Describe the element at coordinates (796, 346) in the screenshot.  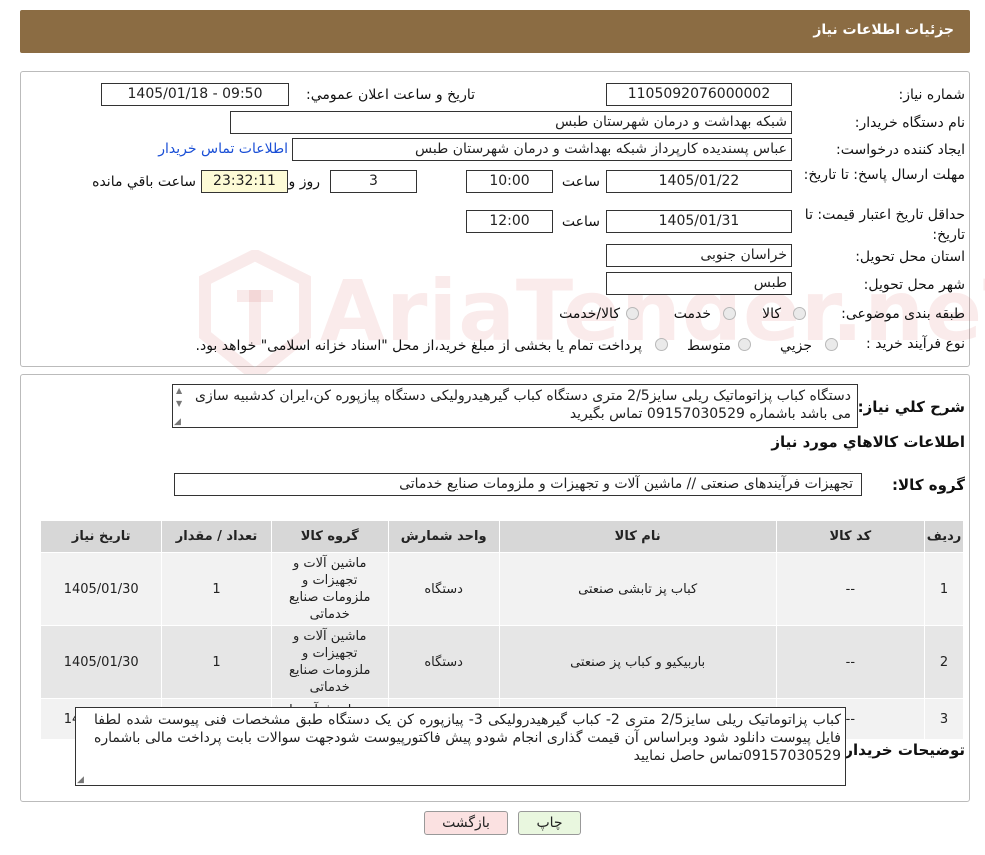
I see `radio-process-small-label: جزیي` at that location.